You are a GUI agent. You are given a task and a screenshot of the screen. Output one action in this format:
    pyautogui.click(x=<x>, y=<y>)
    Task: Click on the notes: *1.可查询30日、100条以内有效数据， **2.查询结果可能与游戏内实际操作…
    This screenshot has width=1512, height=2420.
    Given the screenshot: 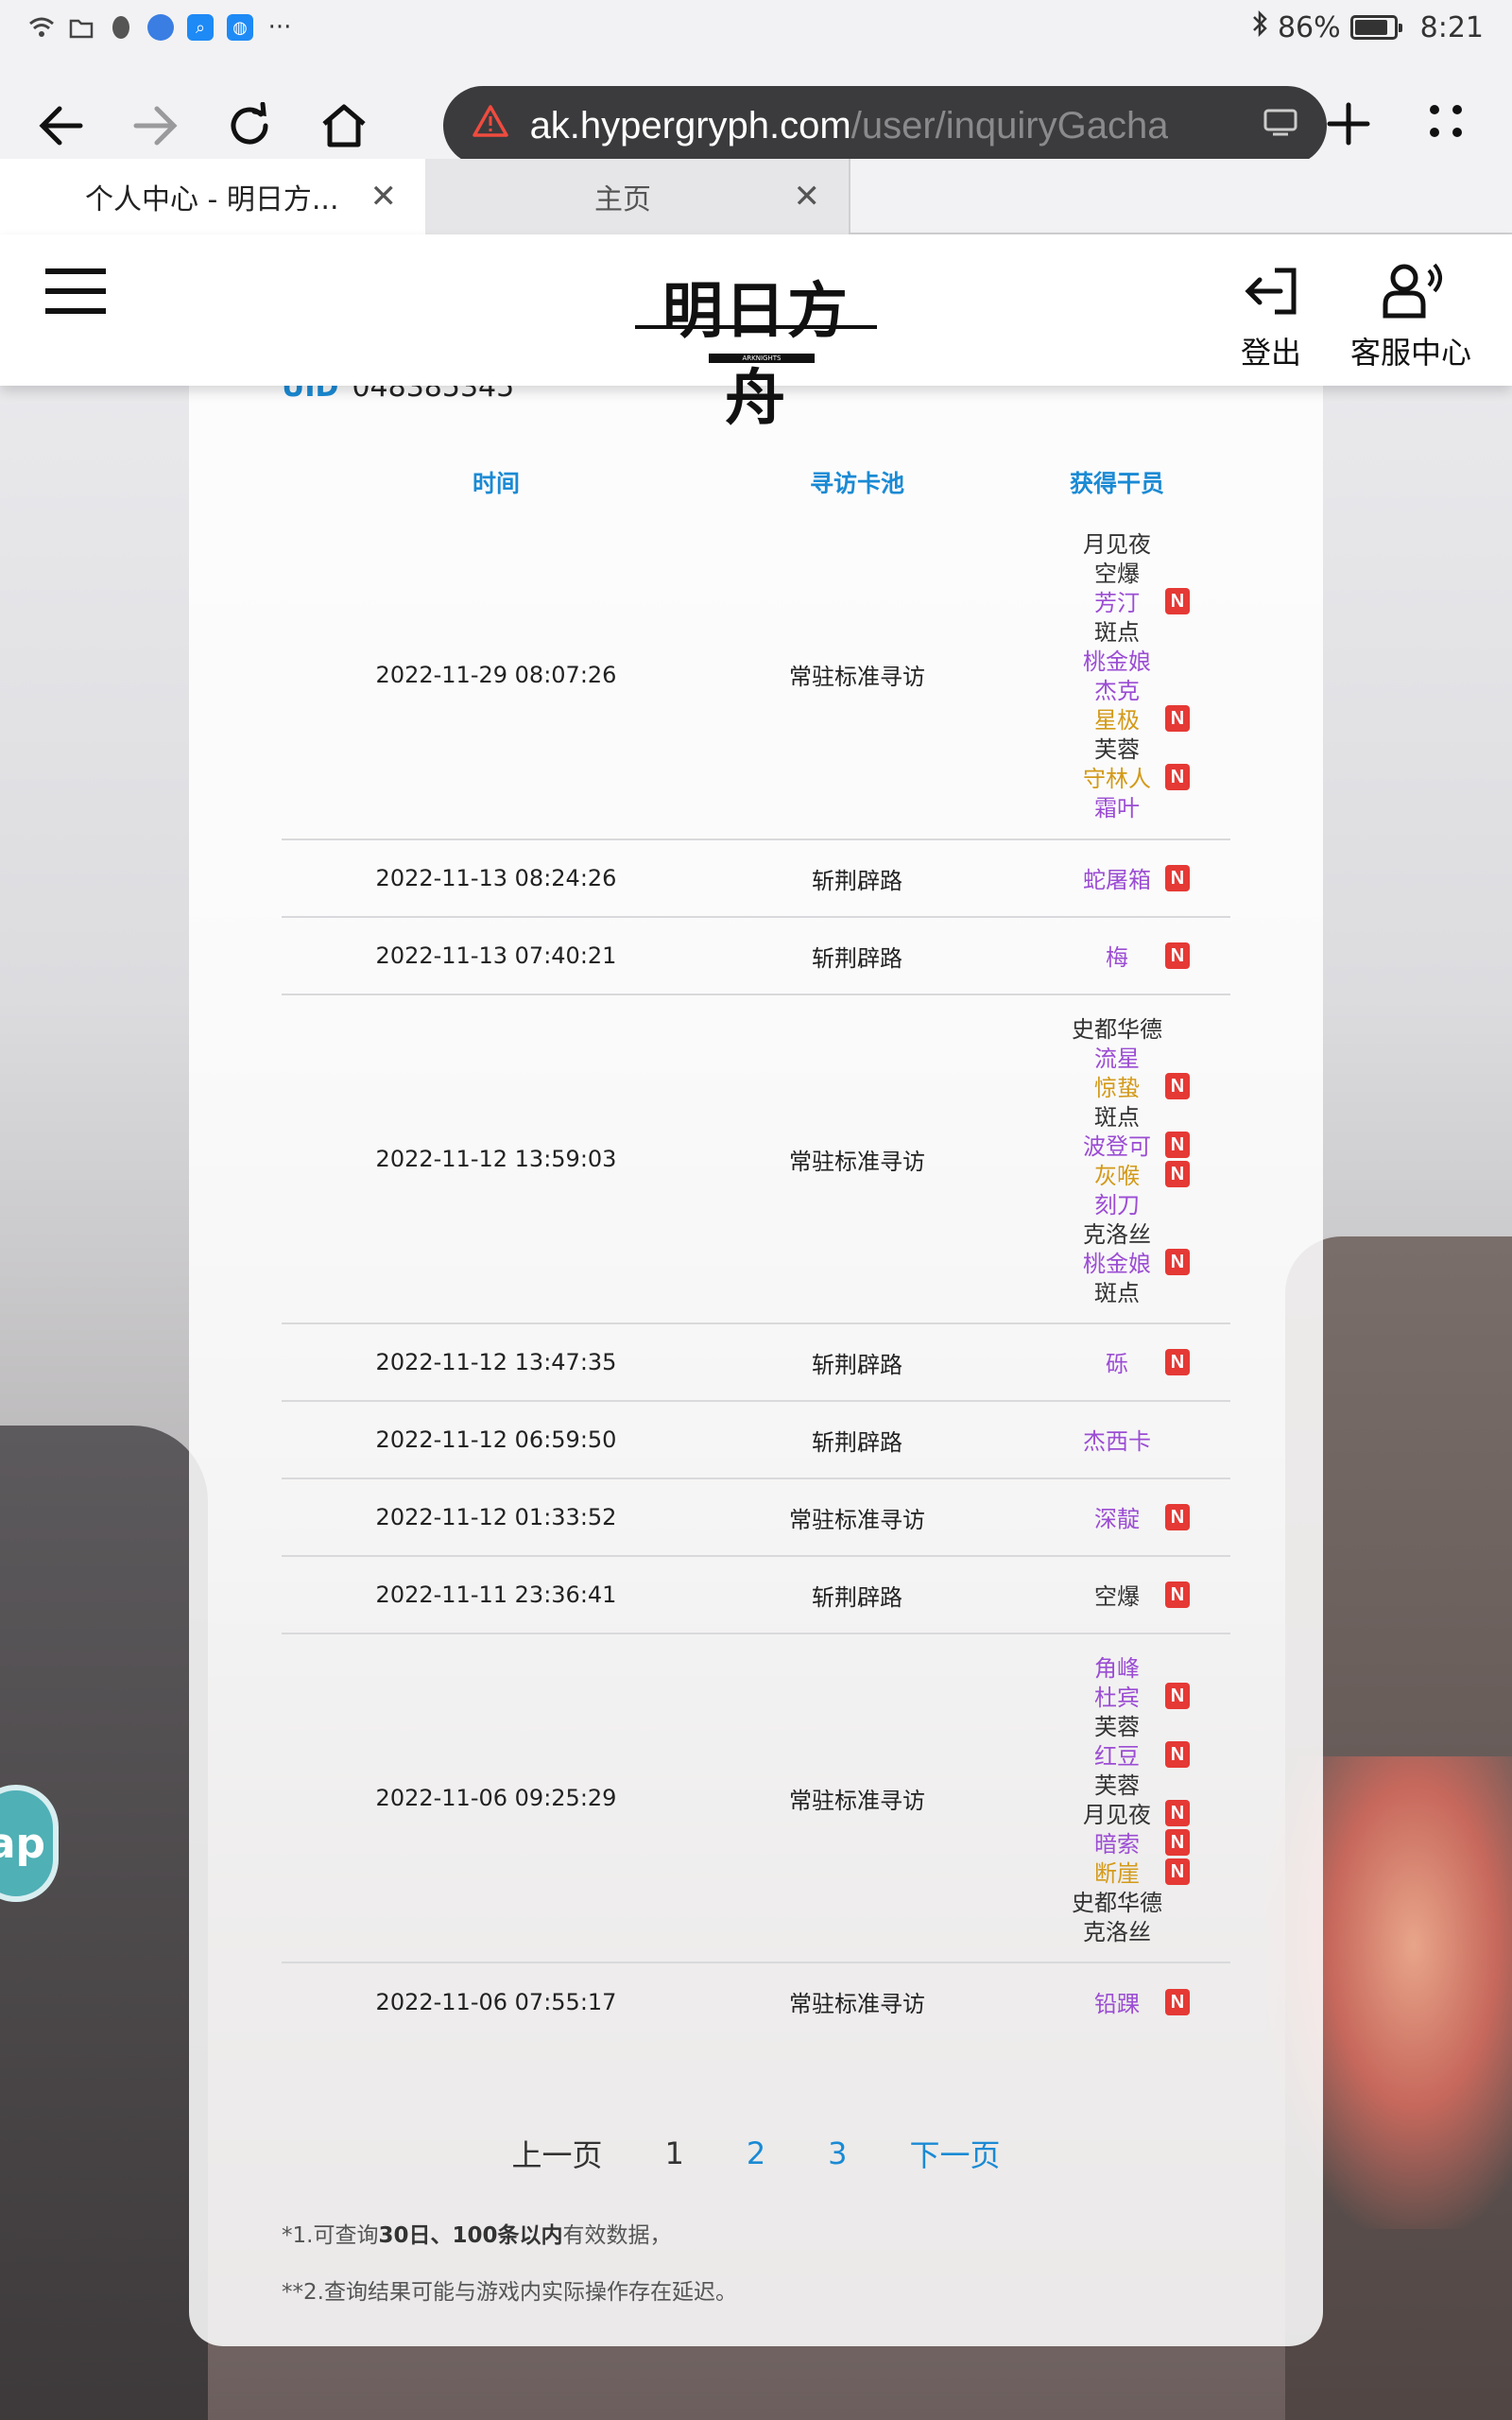 What is the action you would take?
    pyautogui.click(x=509, y=2264)
    